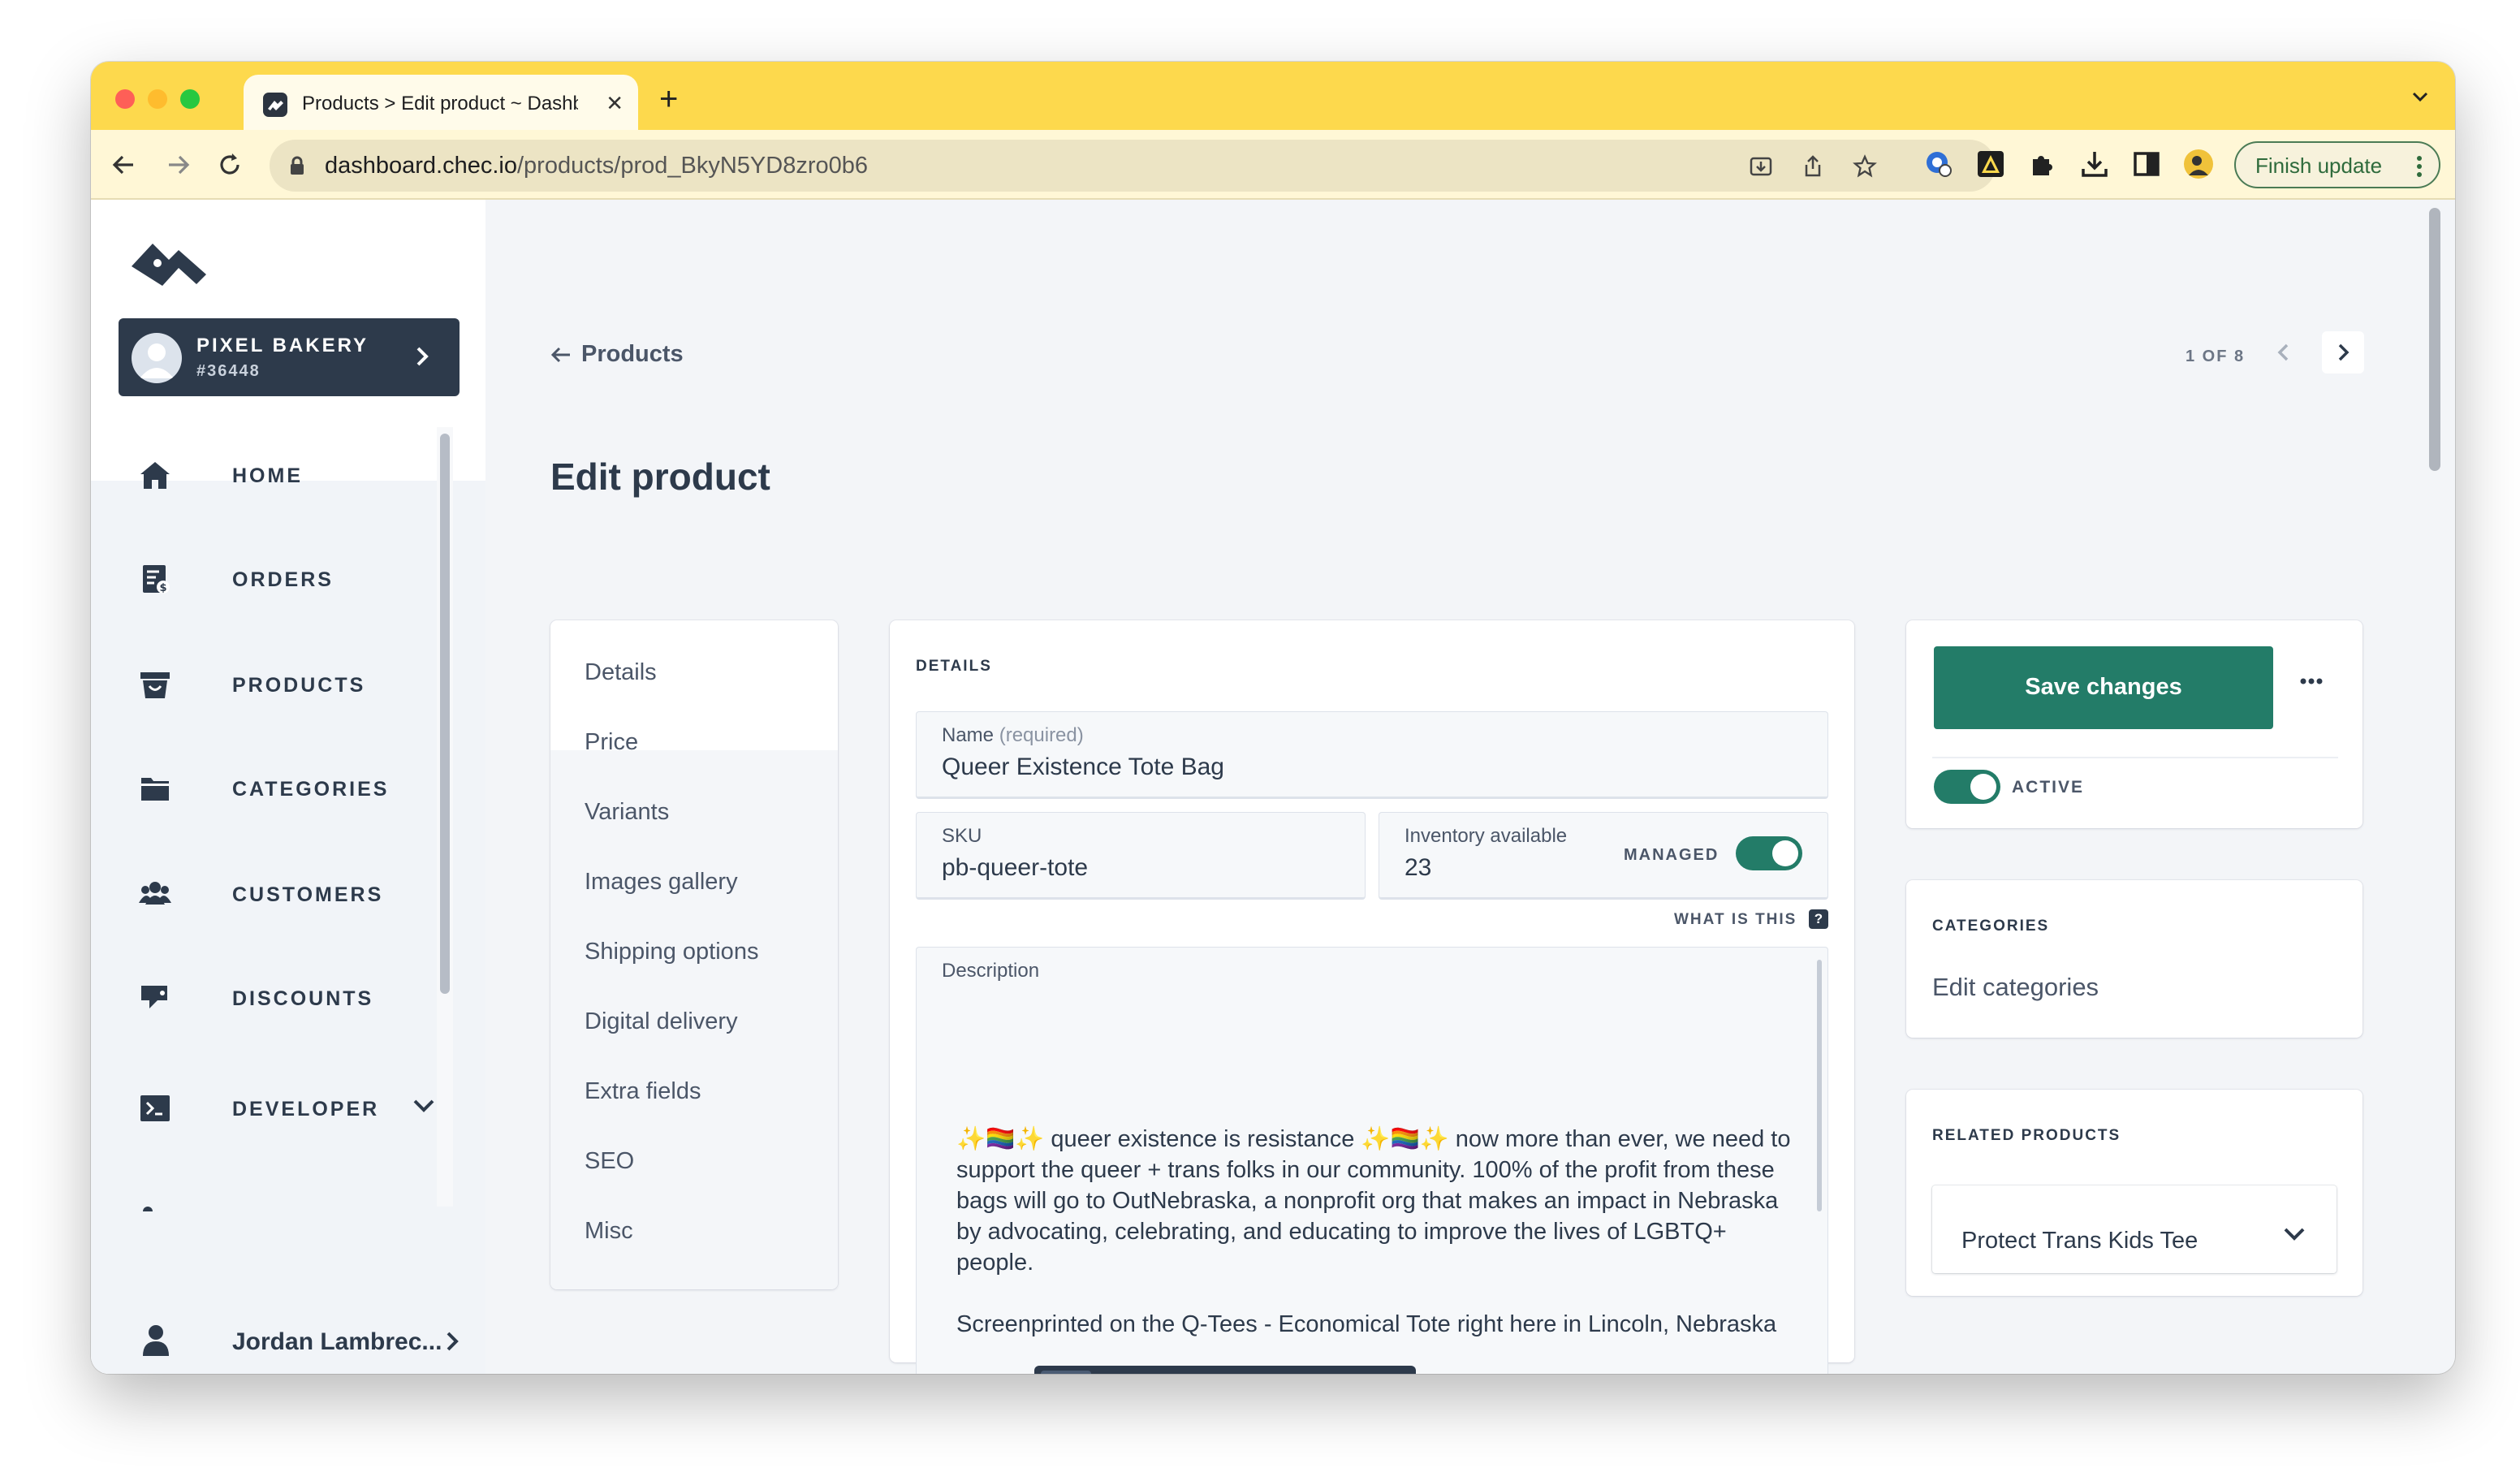 This screenshot has height=1481, width=2520. I want to click on description-scrollbar, so click(1819, 1085).